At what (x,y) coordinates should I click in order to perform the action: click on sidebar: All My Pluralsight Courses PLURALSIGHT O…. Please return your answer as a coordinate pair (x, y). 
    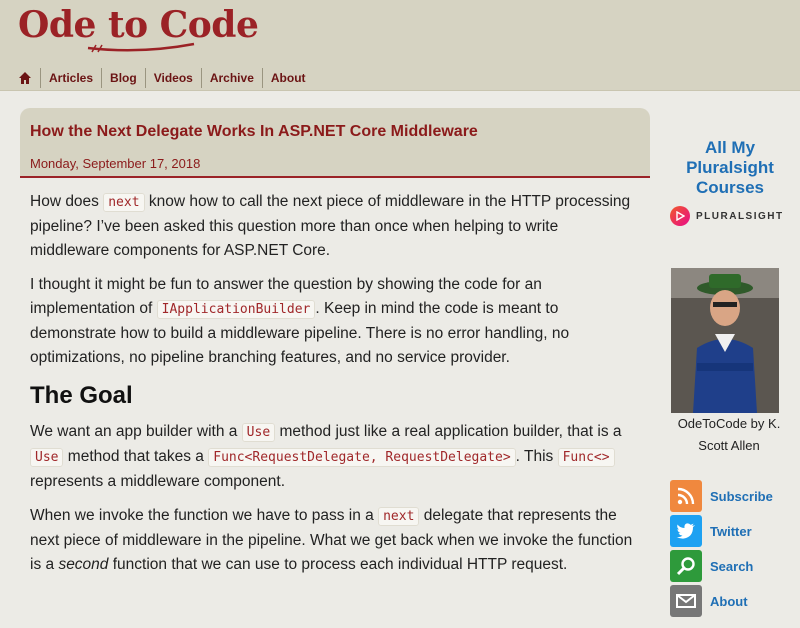
    Looking at the image, I should click on (730, 353).